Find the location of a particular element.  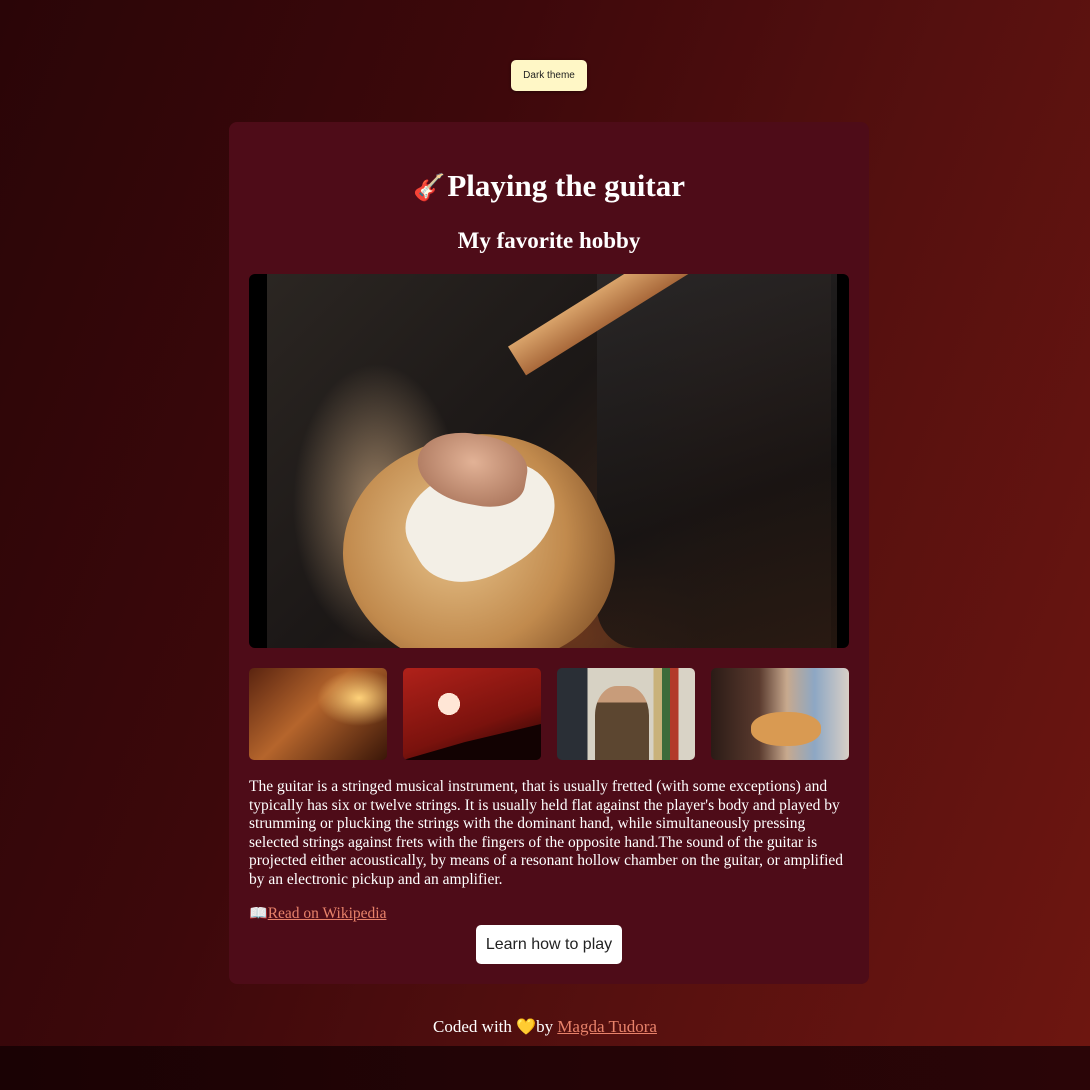

learn-how-to-play-button: Learn how to play is located at coordinates (549, 944).